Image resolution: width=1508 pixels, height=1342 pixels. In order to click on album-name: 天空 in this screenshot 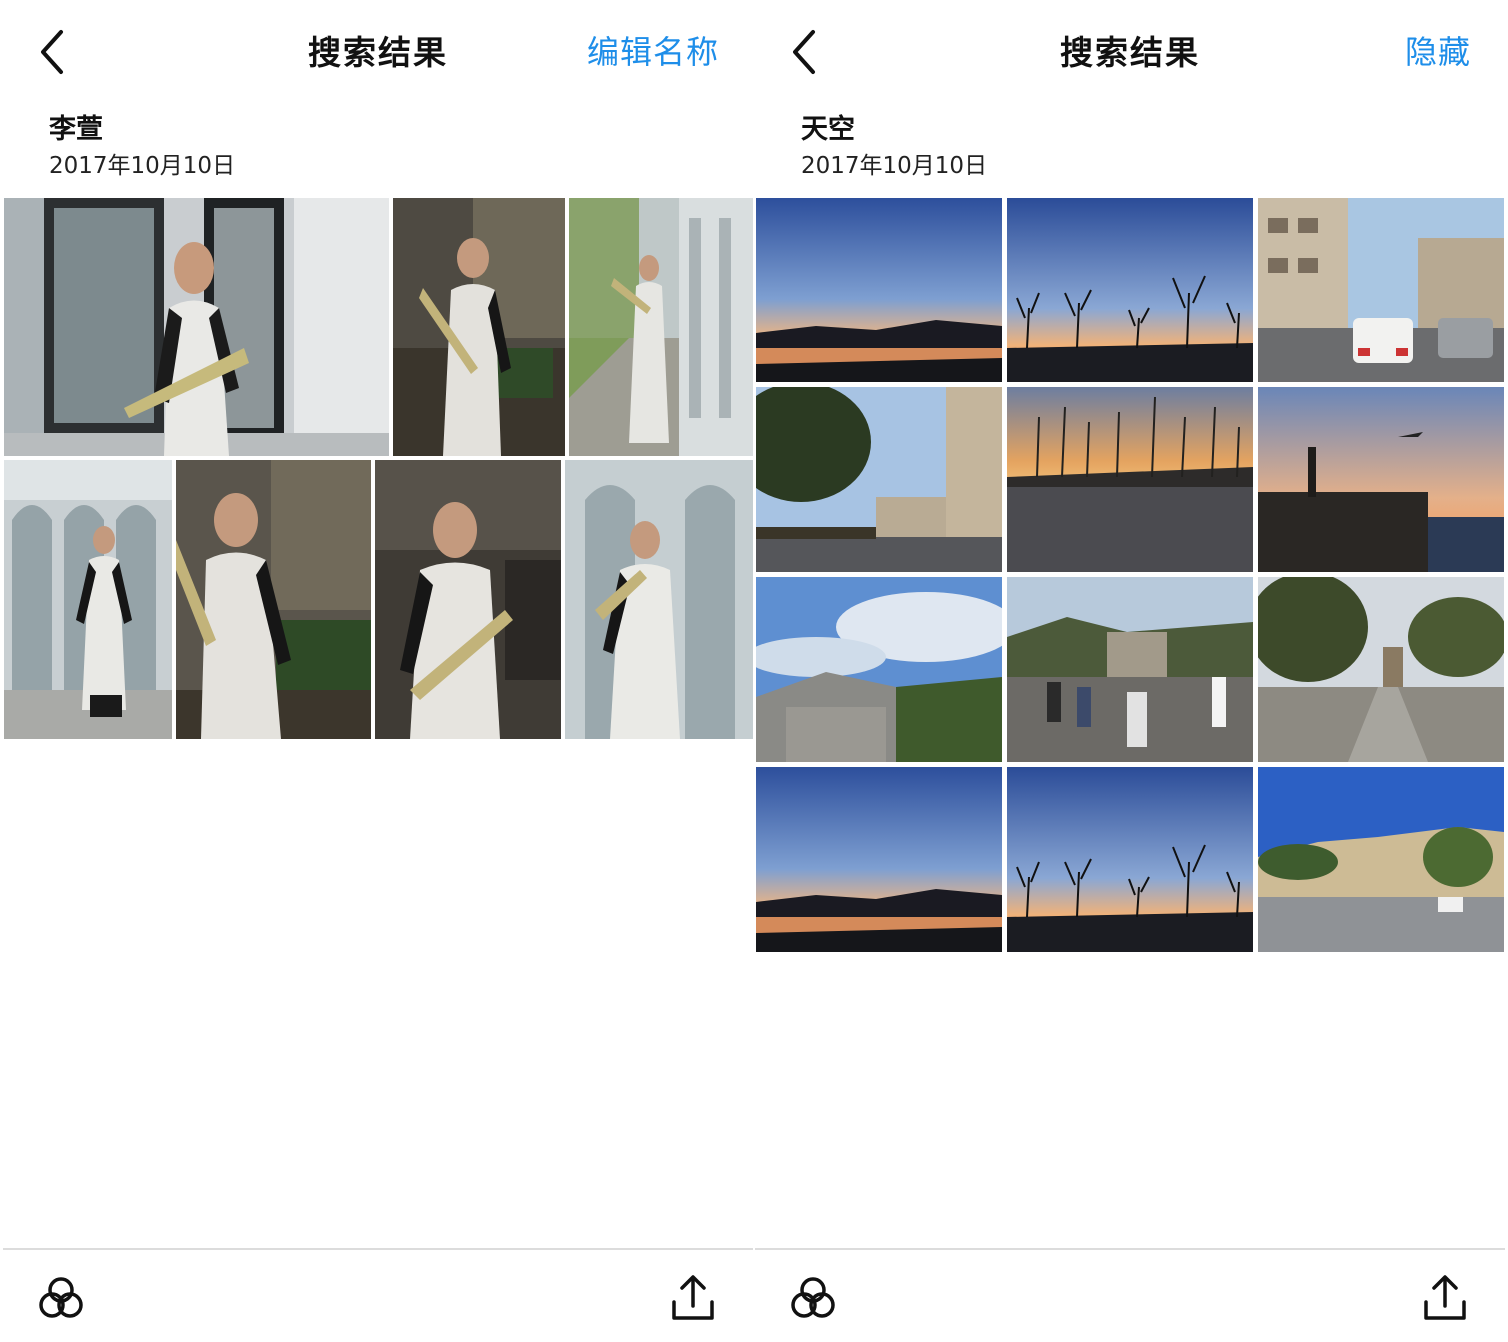, I will do `click(828, 129)`.